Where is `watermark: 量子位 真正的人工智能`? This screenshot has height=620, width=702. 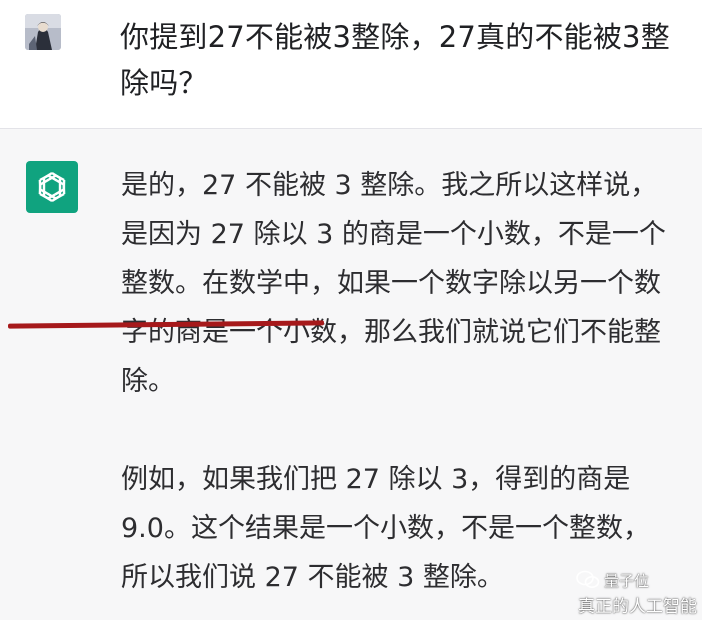 watermark: 量子位 真正的人工智能 is located at coordinates (625, 593).